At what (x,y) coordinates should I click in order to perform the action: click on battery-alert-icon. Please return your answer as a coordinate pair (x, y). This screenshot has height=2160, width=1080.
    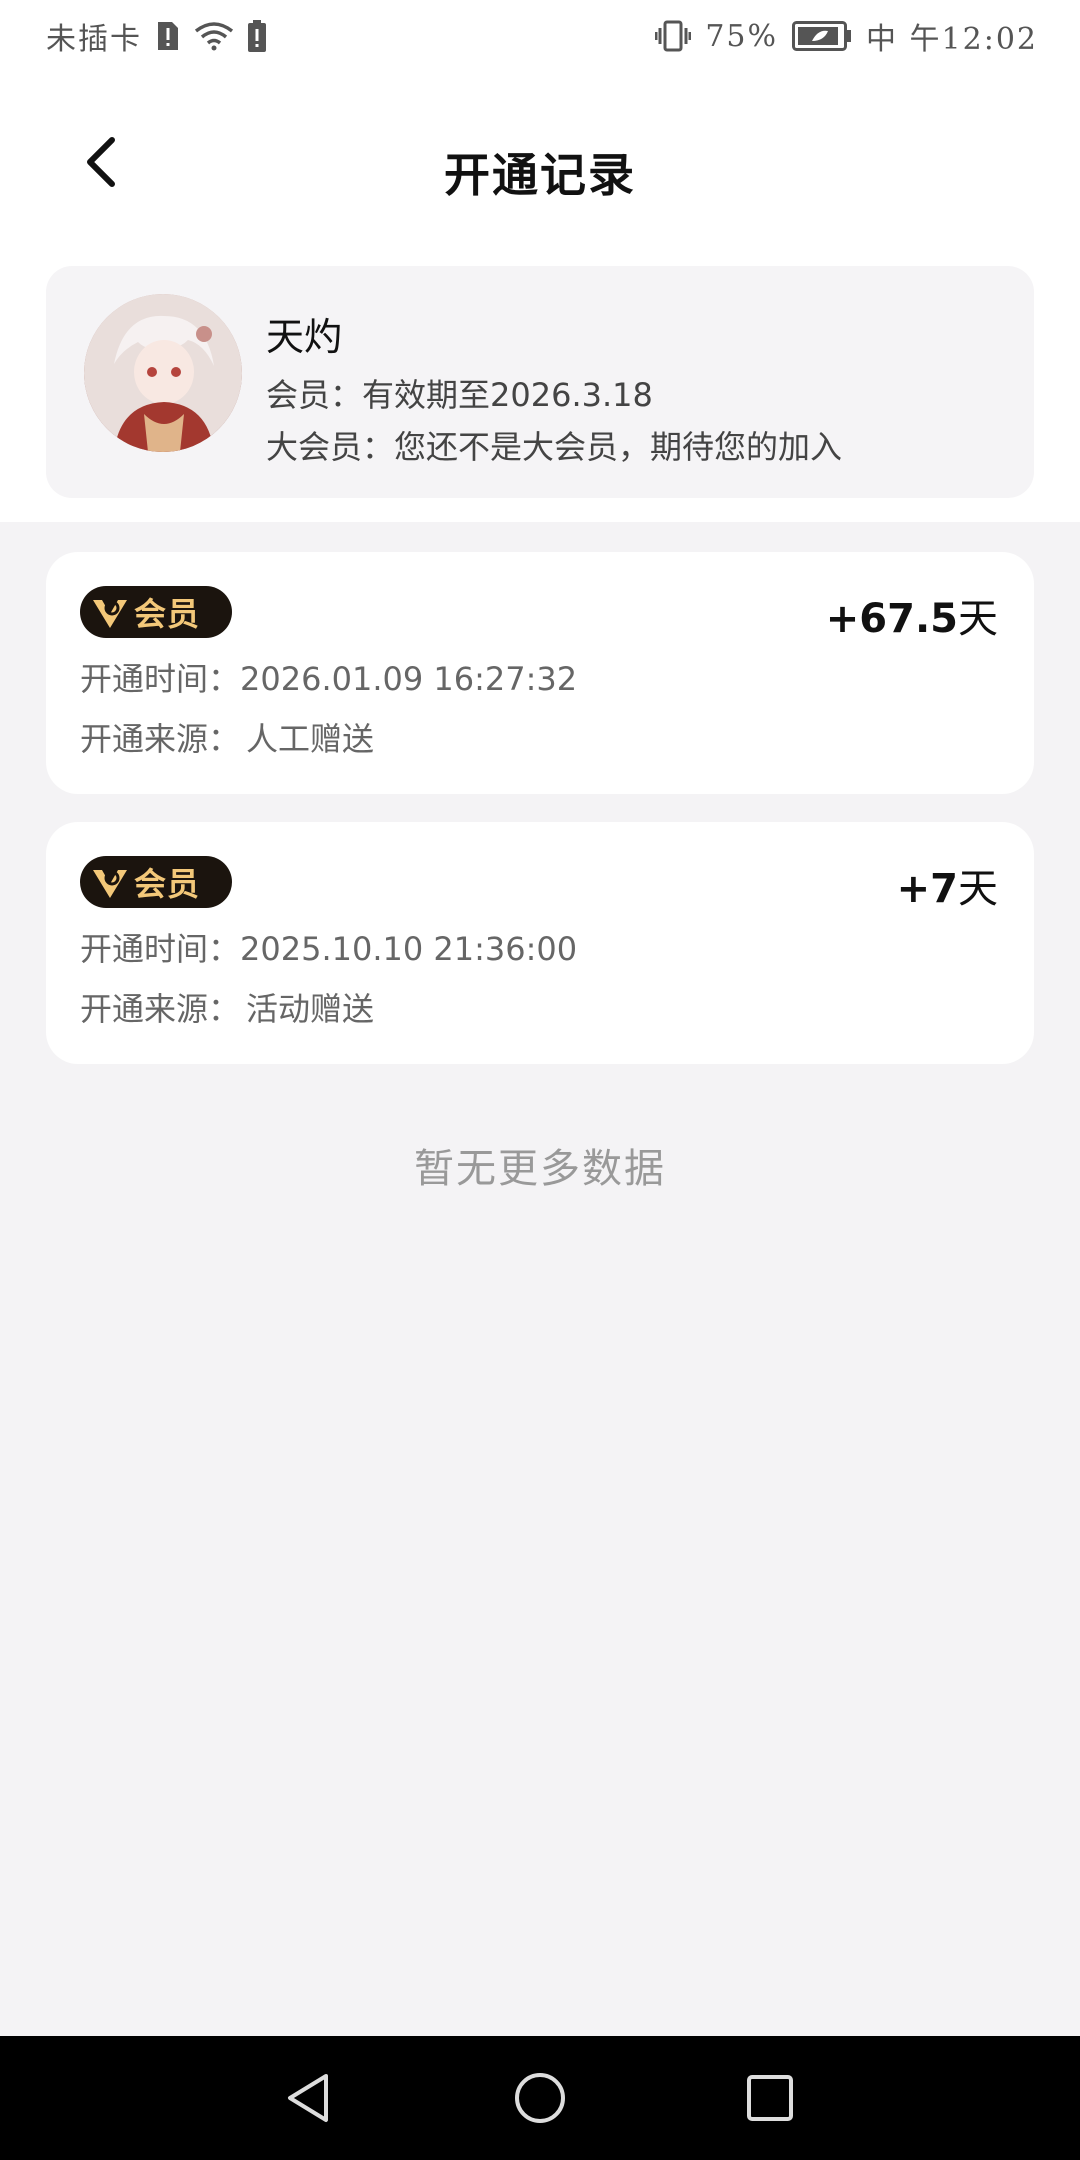
    Looking at the image, I should click on (257, 36).